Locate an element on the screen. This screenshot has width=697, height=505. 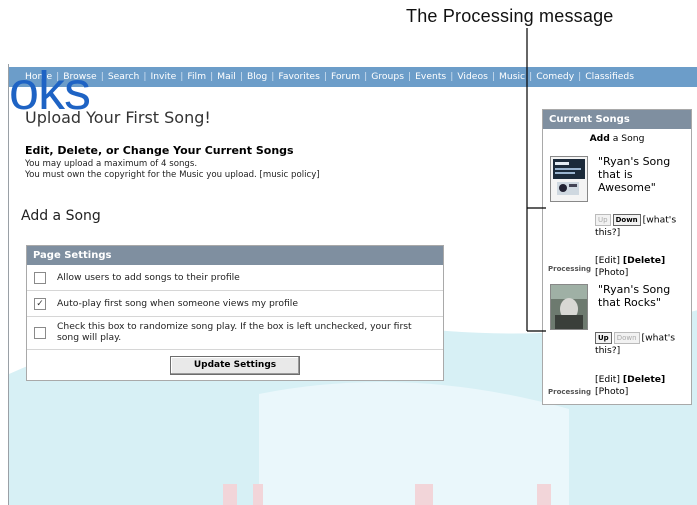
photo-thumbnail-icon is located at coordinates (569, 307).